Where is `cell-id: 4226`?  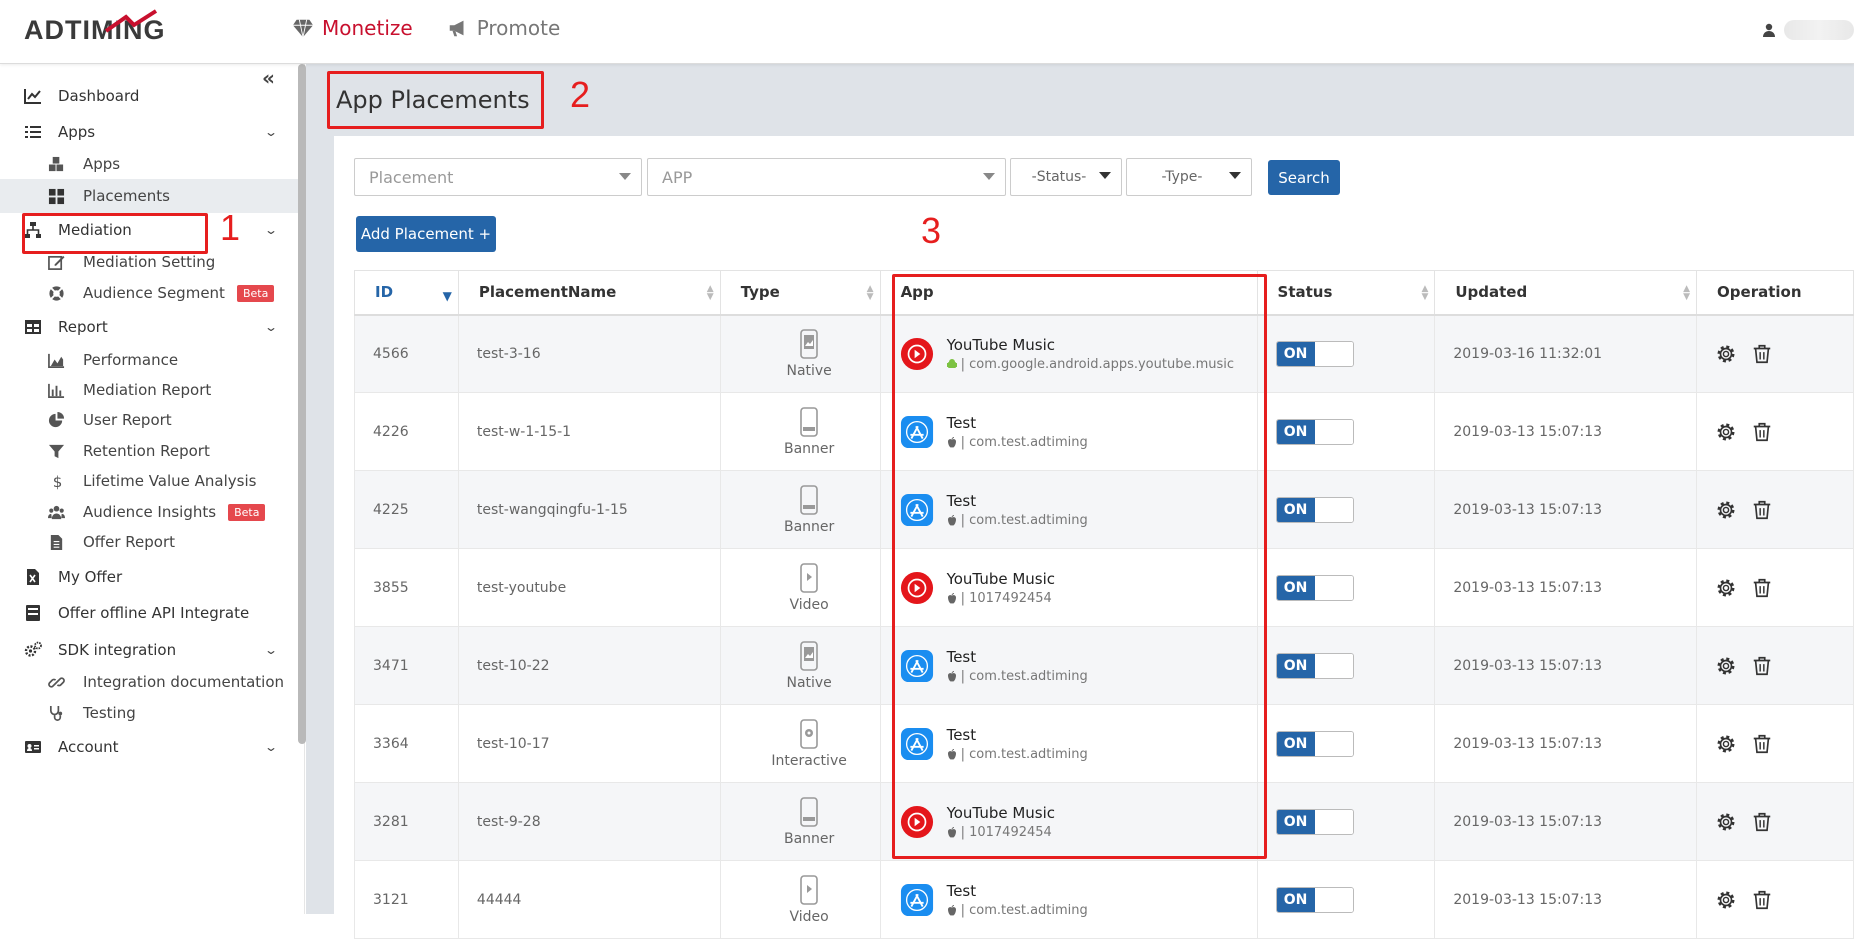
cell-id: 4226 is located at coordinates (406, 431).